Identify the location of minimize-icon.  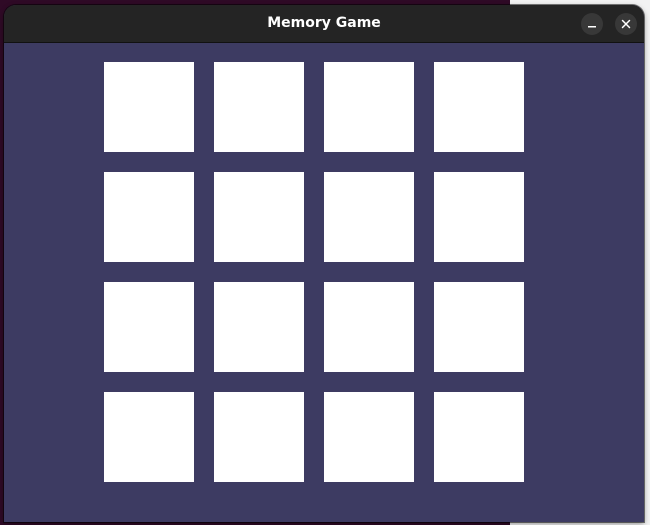
(592, 27).